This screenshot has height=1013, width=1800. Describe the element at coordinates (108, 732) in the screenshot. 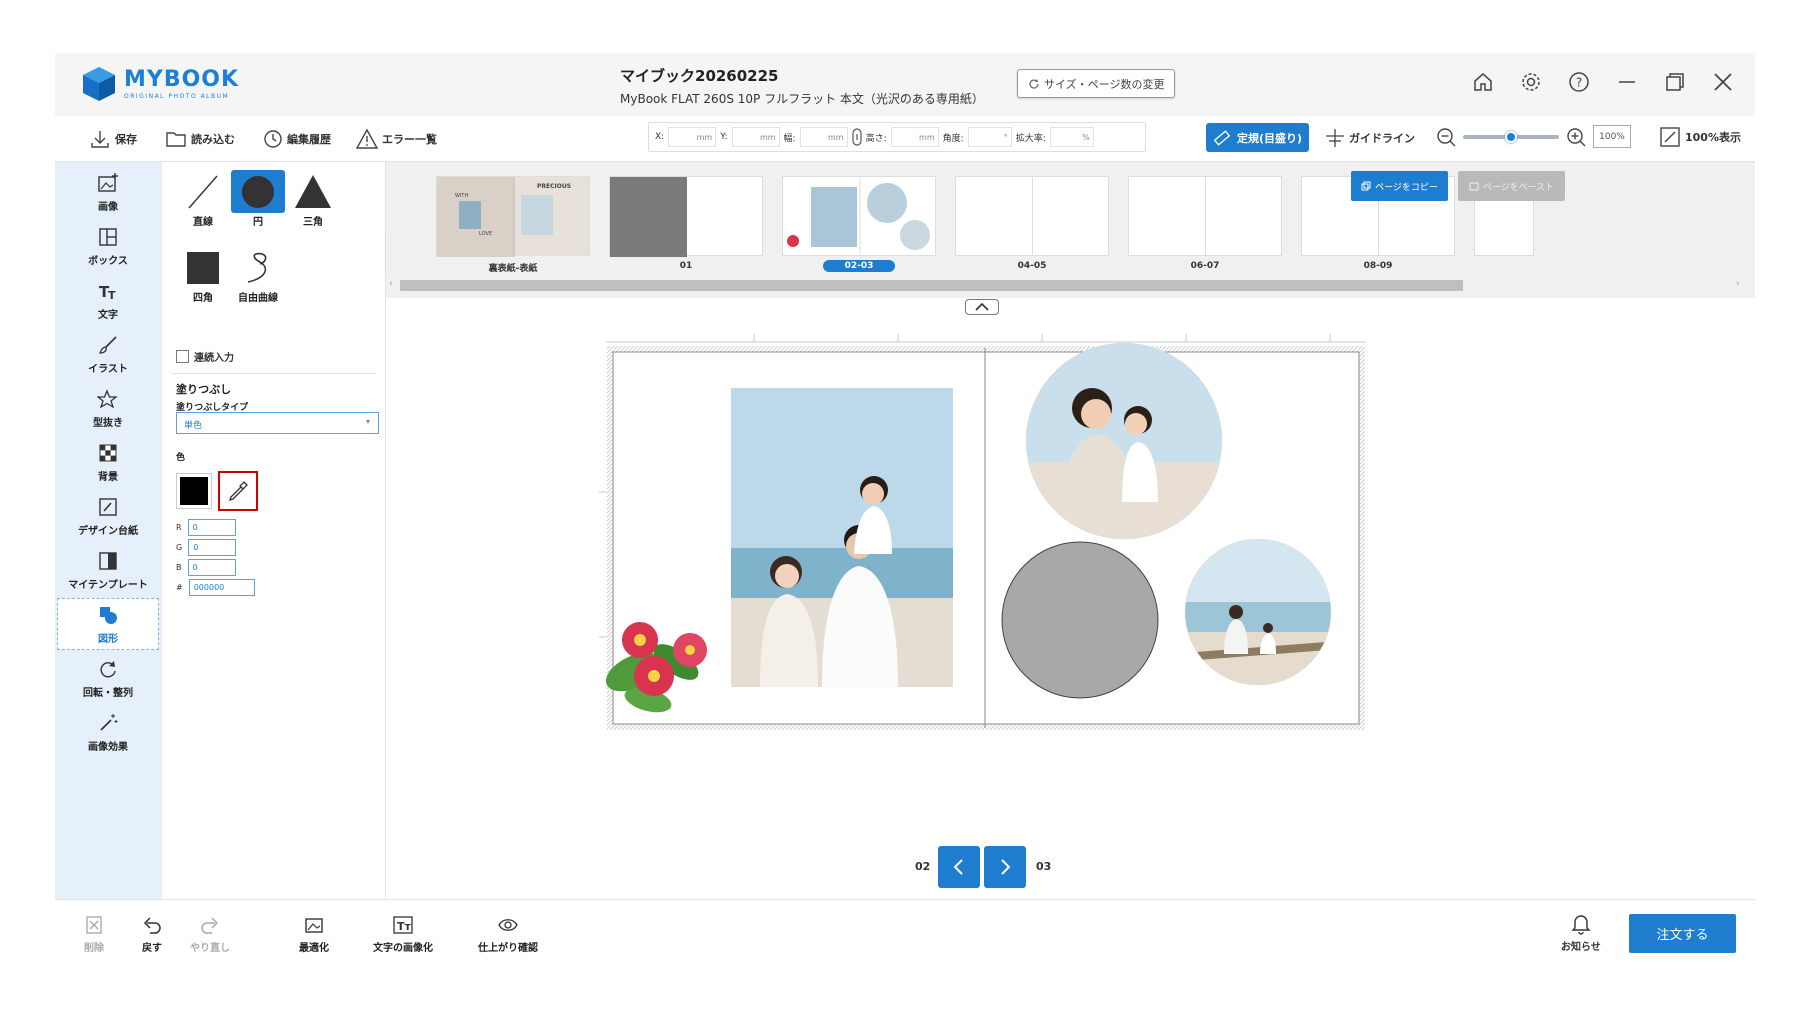

I see `nav-image-effect: 画像効果` at that location.